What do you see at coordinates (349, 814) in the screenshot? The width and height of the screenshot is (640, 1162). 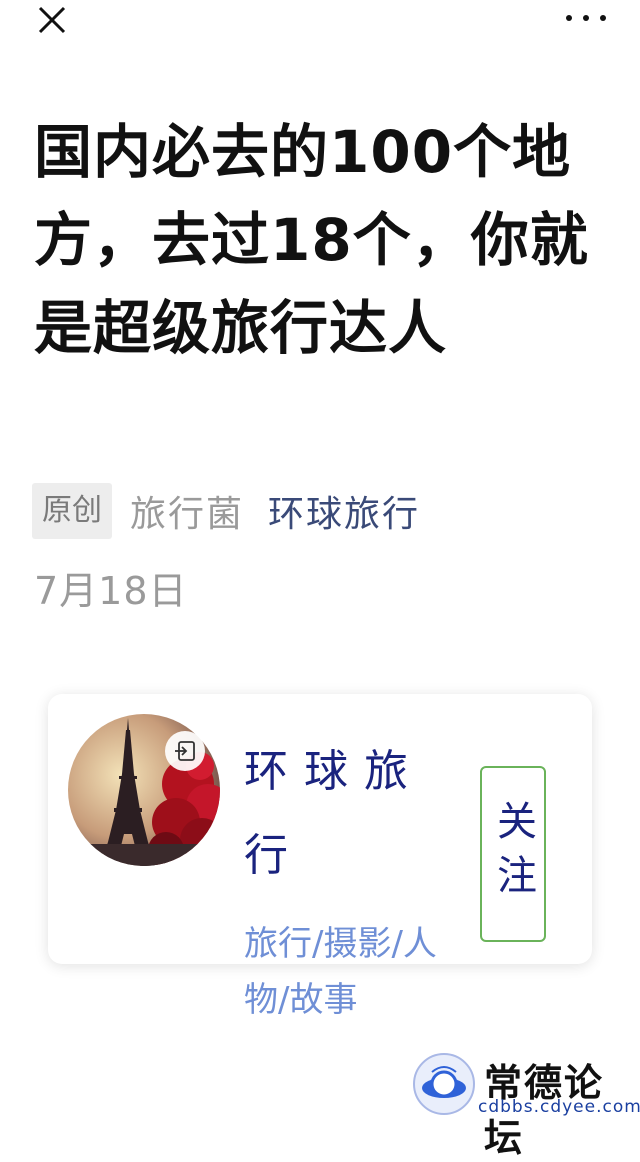 I see `account-name: 环球旅行` at bounding box center [349, 814].